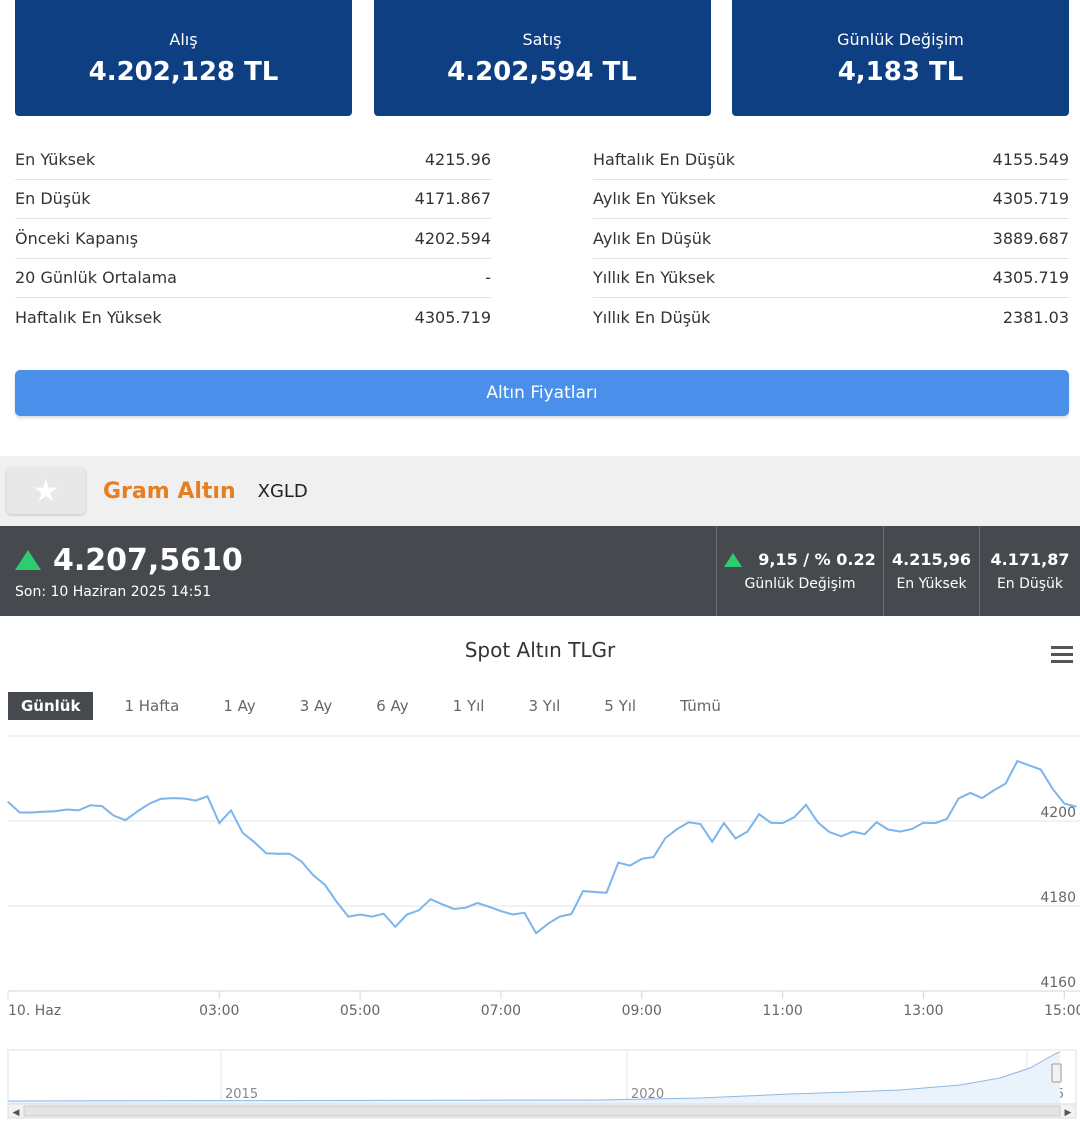  I want to click on stat-row: Aylık En Yüksek 4305.719, so click(831, 199).